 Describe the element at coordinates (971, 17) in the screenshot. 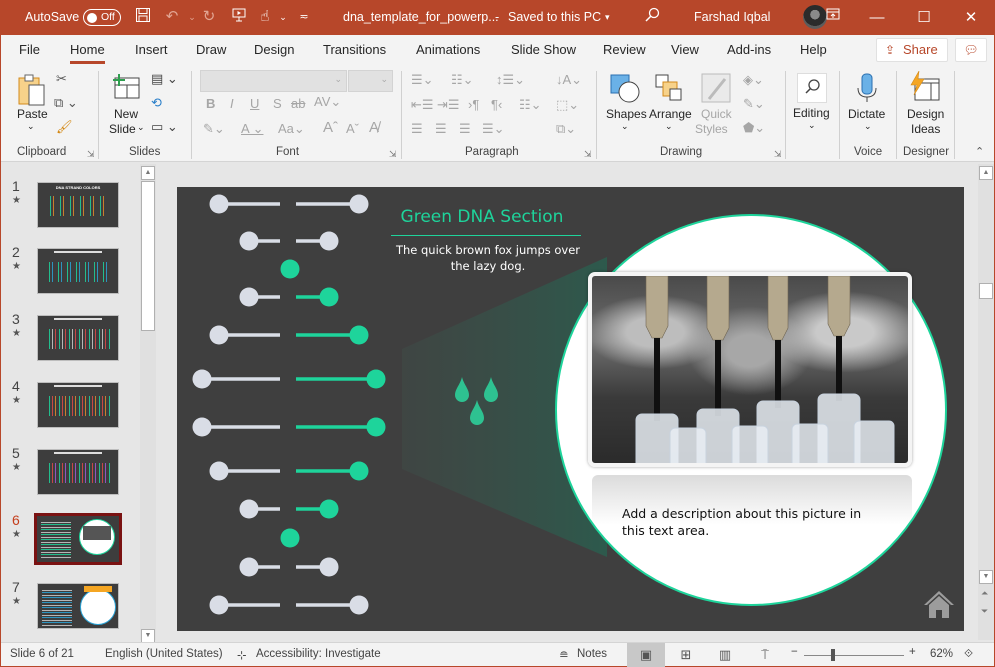

I see `close-icon: ✕` at that location.